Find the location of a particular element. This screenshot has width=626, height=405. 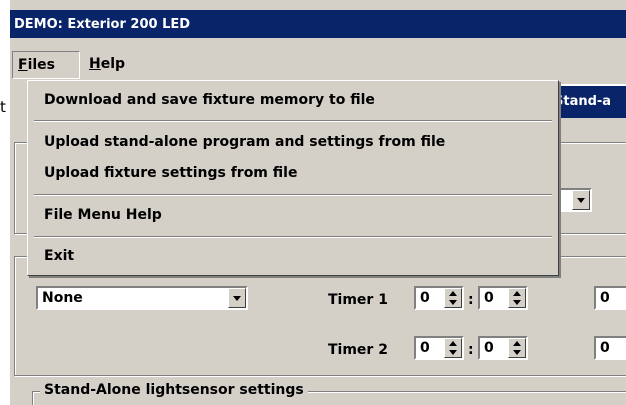

timer2-hours-spinner: 0 is located at coordinates (439, 348).